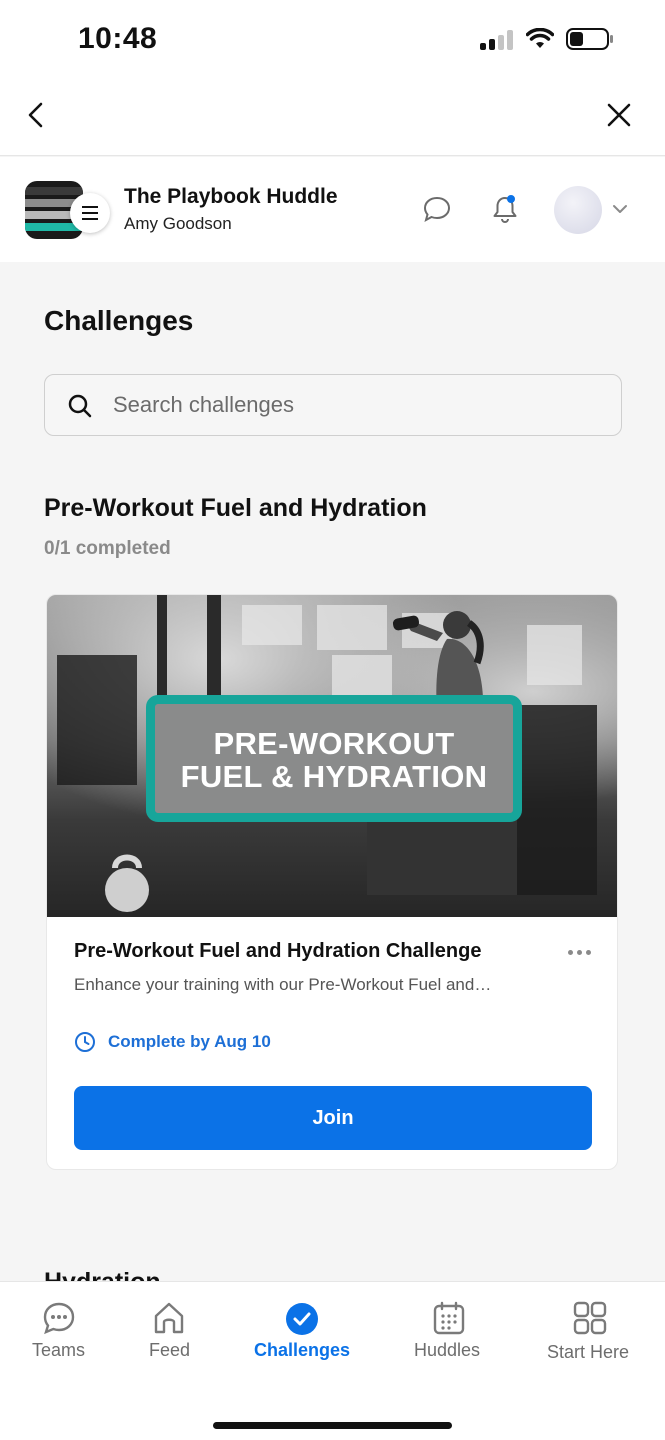  I want to click on bottom-tab-bar: Teams Feed Challenges Huddles Start Here, so click(332, 1360).